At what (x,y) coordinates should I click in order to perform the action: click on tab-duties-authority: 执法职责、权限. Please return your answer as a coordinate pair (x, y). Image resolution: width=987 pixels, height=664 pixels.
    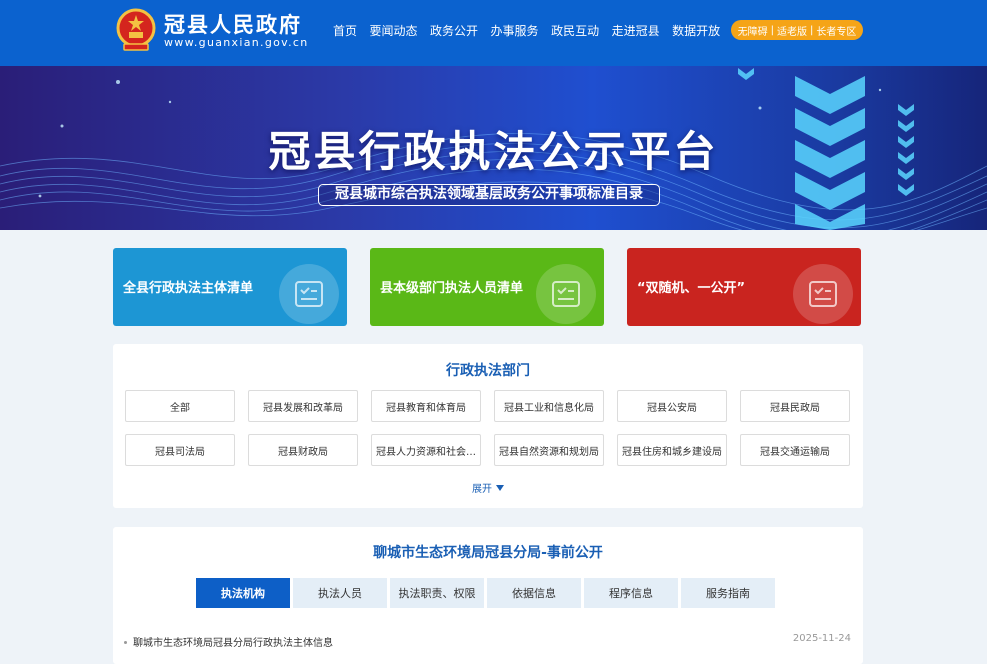
    Looking at the image, I should click on (437, 593).